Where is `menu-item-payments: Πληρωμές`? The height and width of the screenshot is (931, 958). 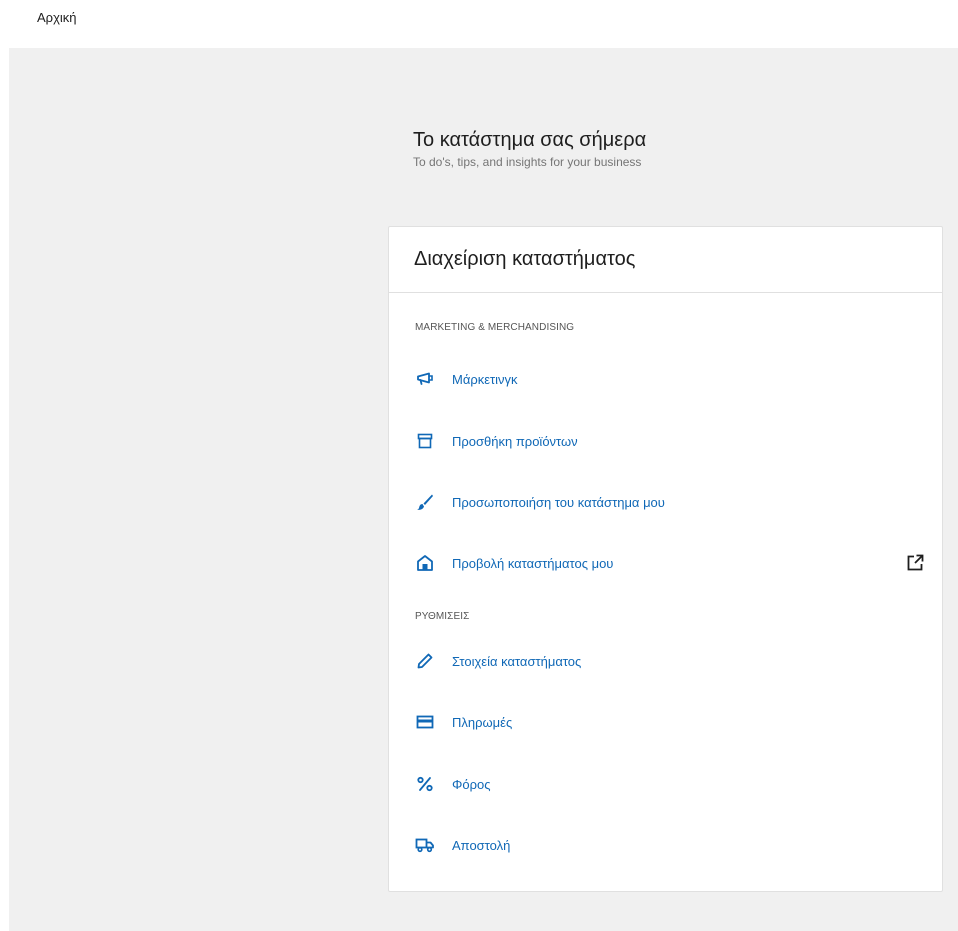 menu-item-payments: Πληρωμές is located at coordinates (670, 722).